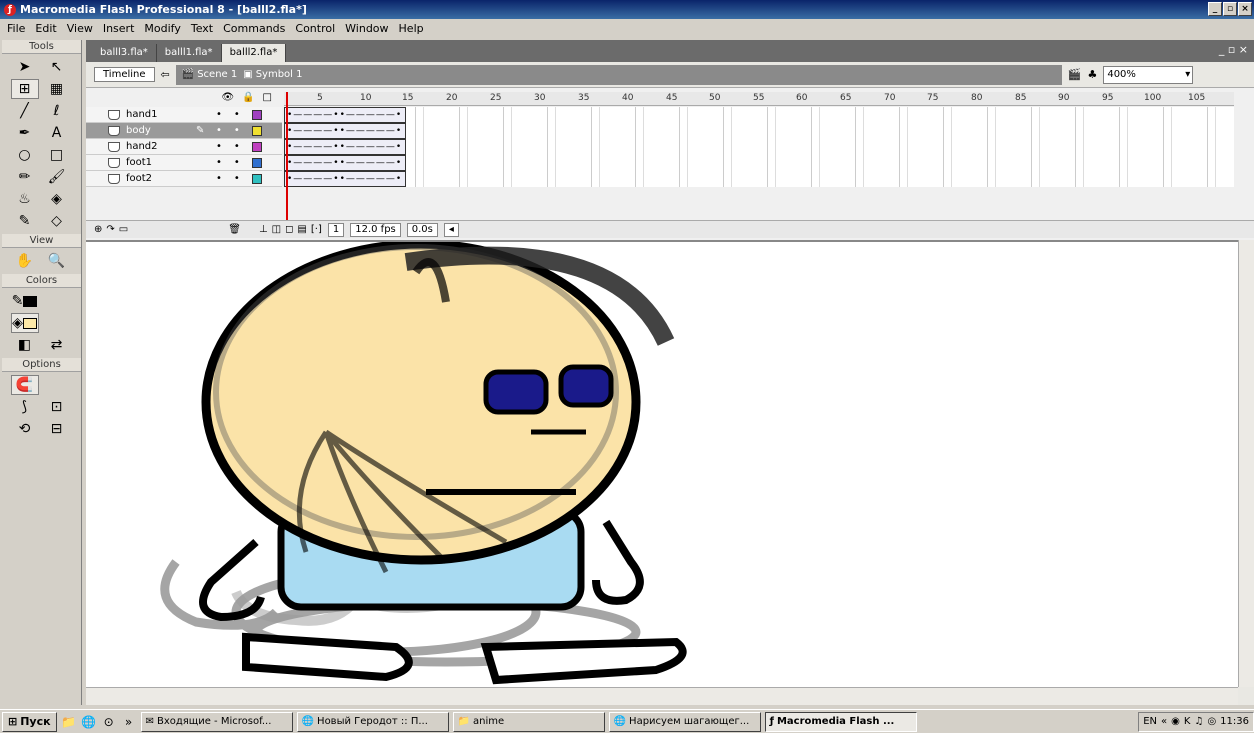 The height and width of the screenshot is (733, 1254). I want to click on oval-tool-icon: ○, so click(25, 155).